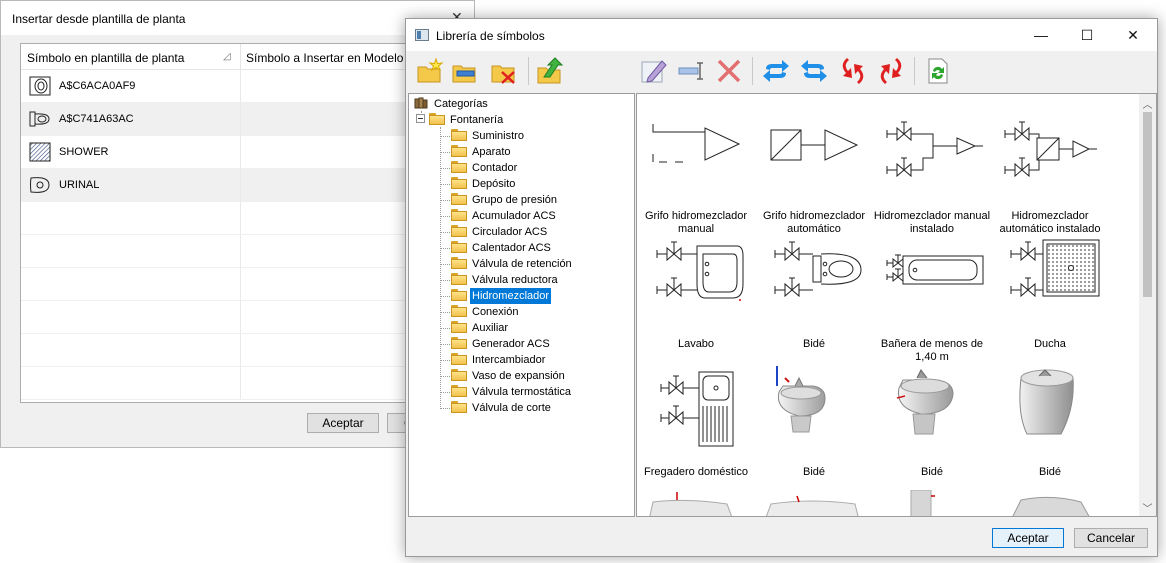 The image size is (1166, 563). What do you see at coordinates (460, 120) in the screenshot?
I see `tree-node-fontaneria: Fontanería` at bounding box center [460, 120].